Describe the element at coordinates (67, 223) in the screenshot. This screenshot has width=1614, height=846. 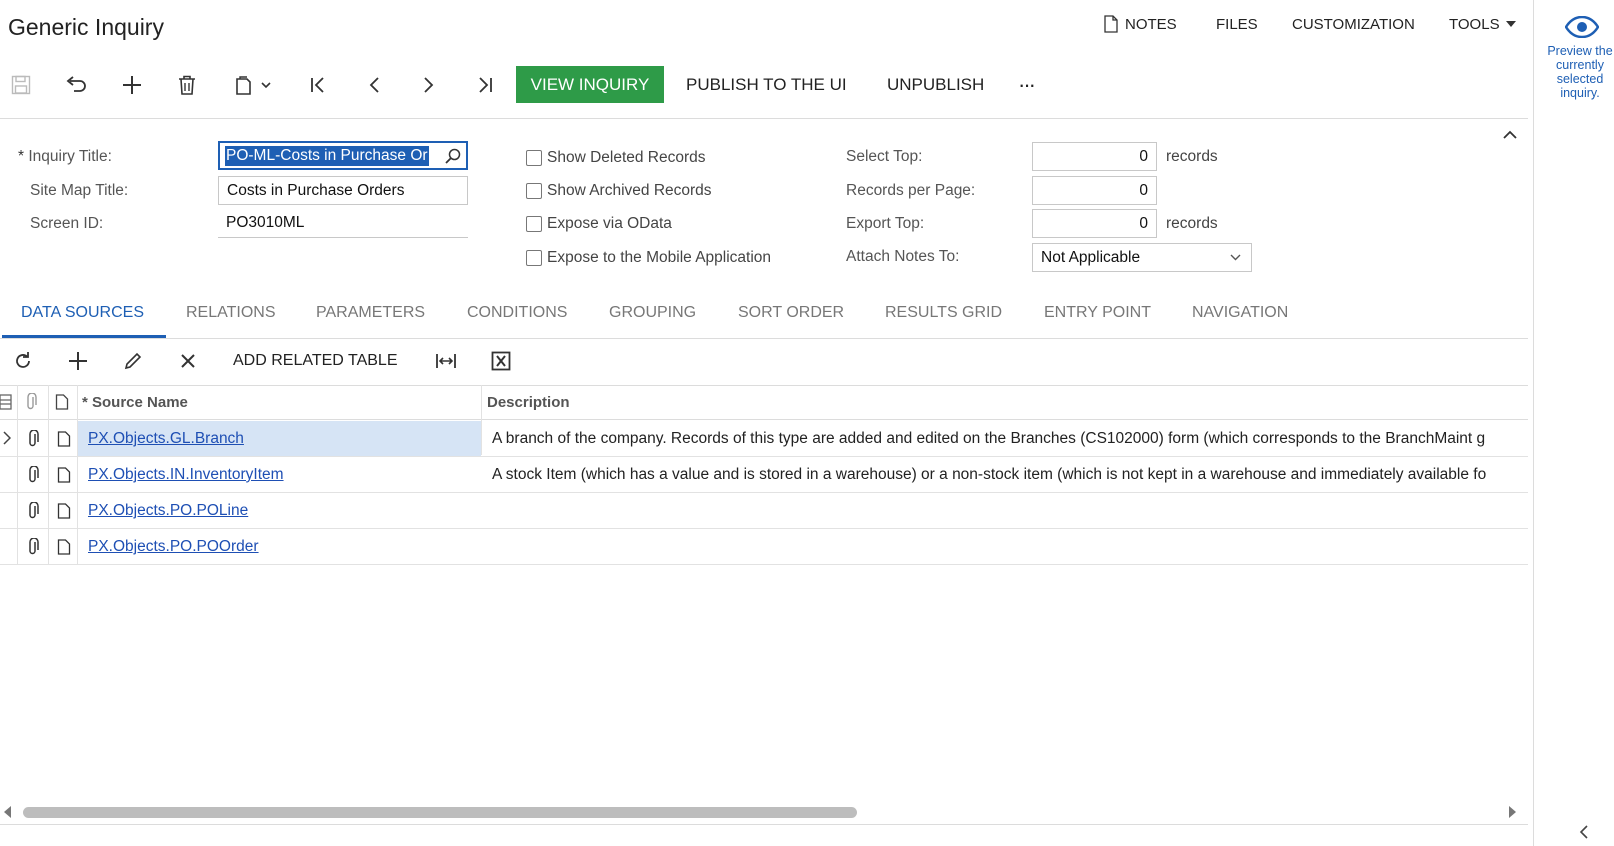
I see `screen-id-label: Screen ID:` at that location.